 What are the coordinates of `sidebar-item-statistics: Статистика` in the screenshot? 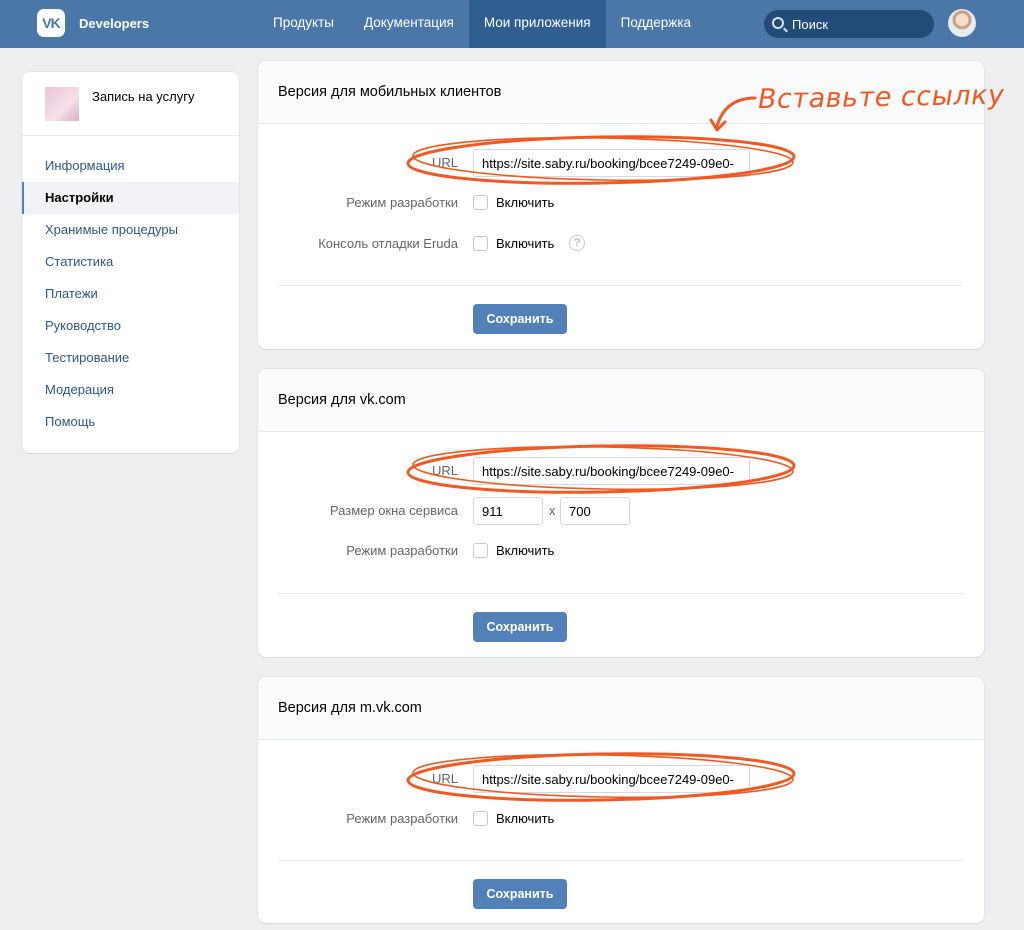 It's located at (130, 262).